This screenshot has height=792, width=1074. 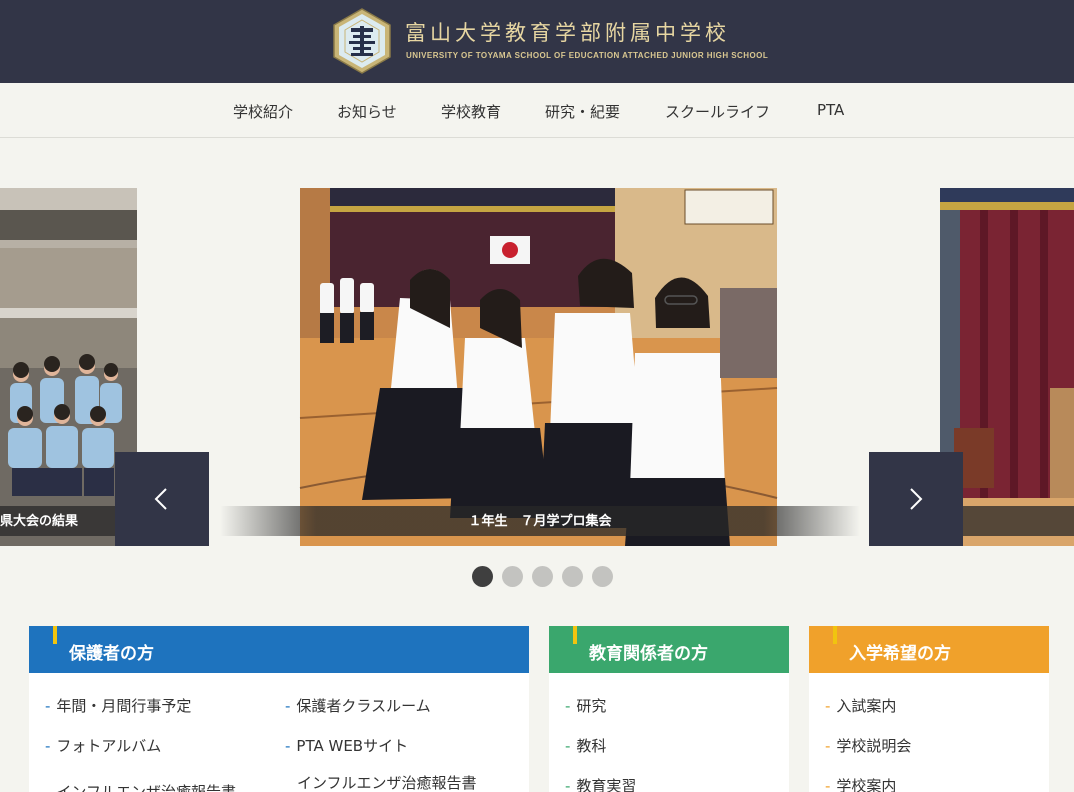 I want to click on link-info-session: - 学校説明会, so click(x=868, y=745).